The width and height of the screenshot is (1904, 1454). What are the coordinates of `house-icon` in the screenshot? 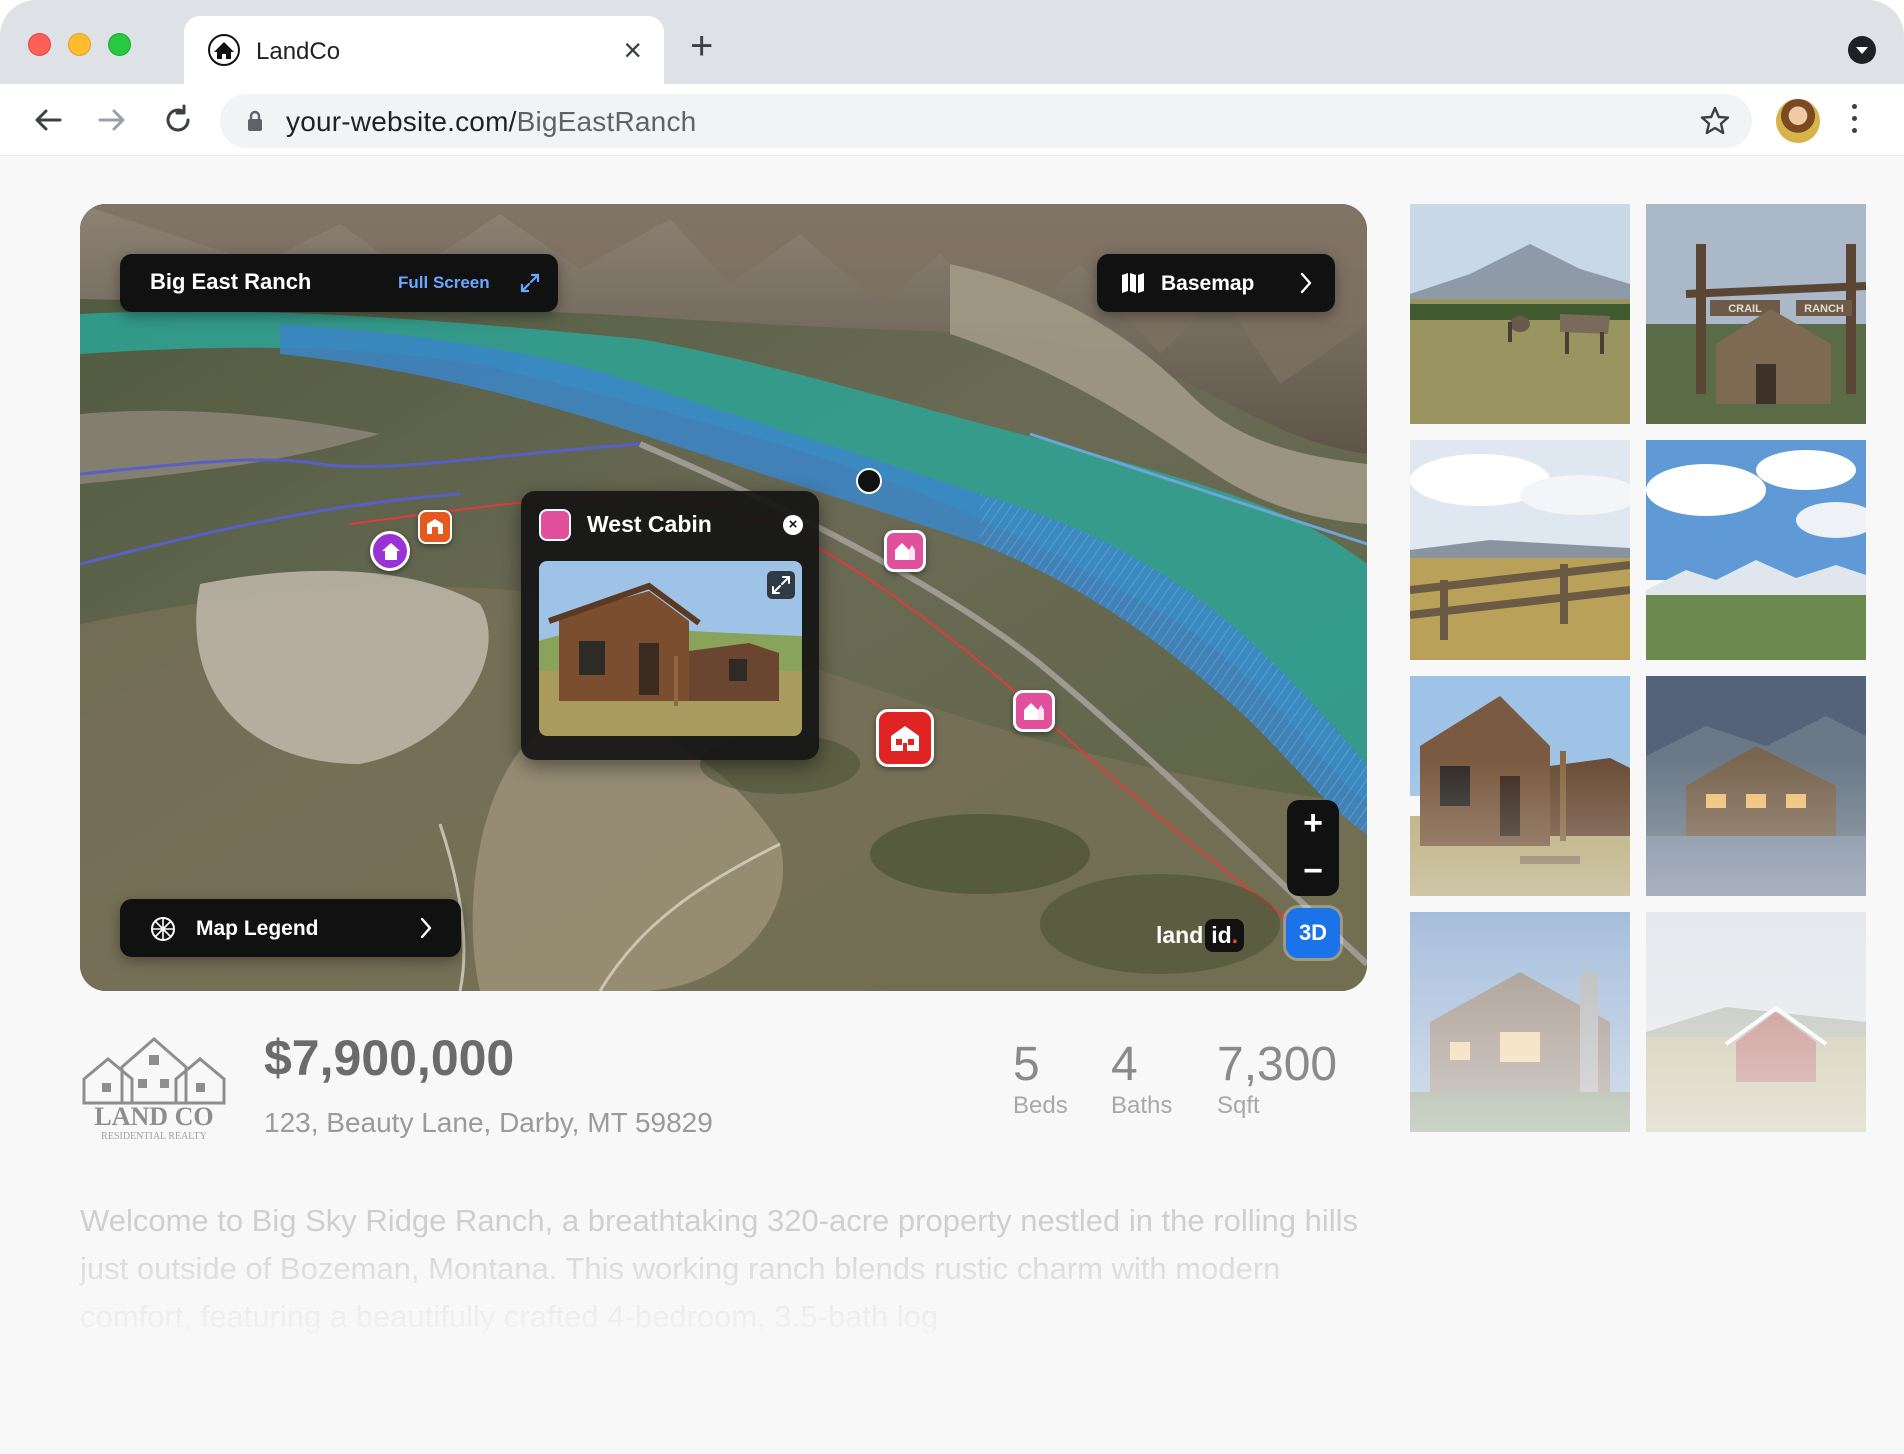 It's located at (391, 551).